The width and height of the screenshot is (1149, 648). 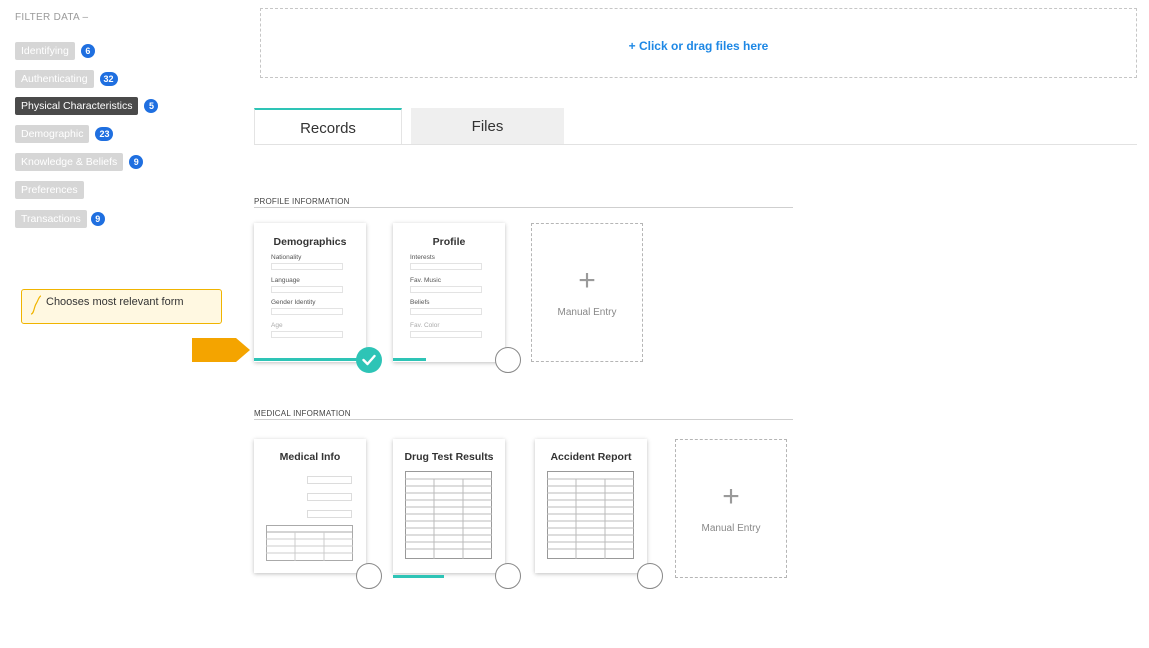 I want to click on file-dropzone: + Click or drag files here, so click(x=698, y=43).